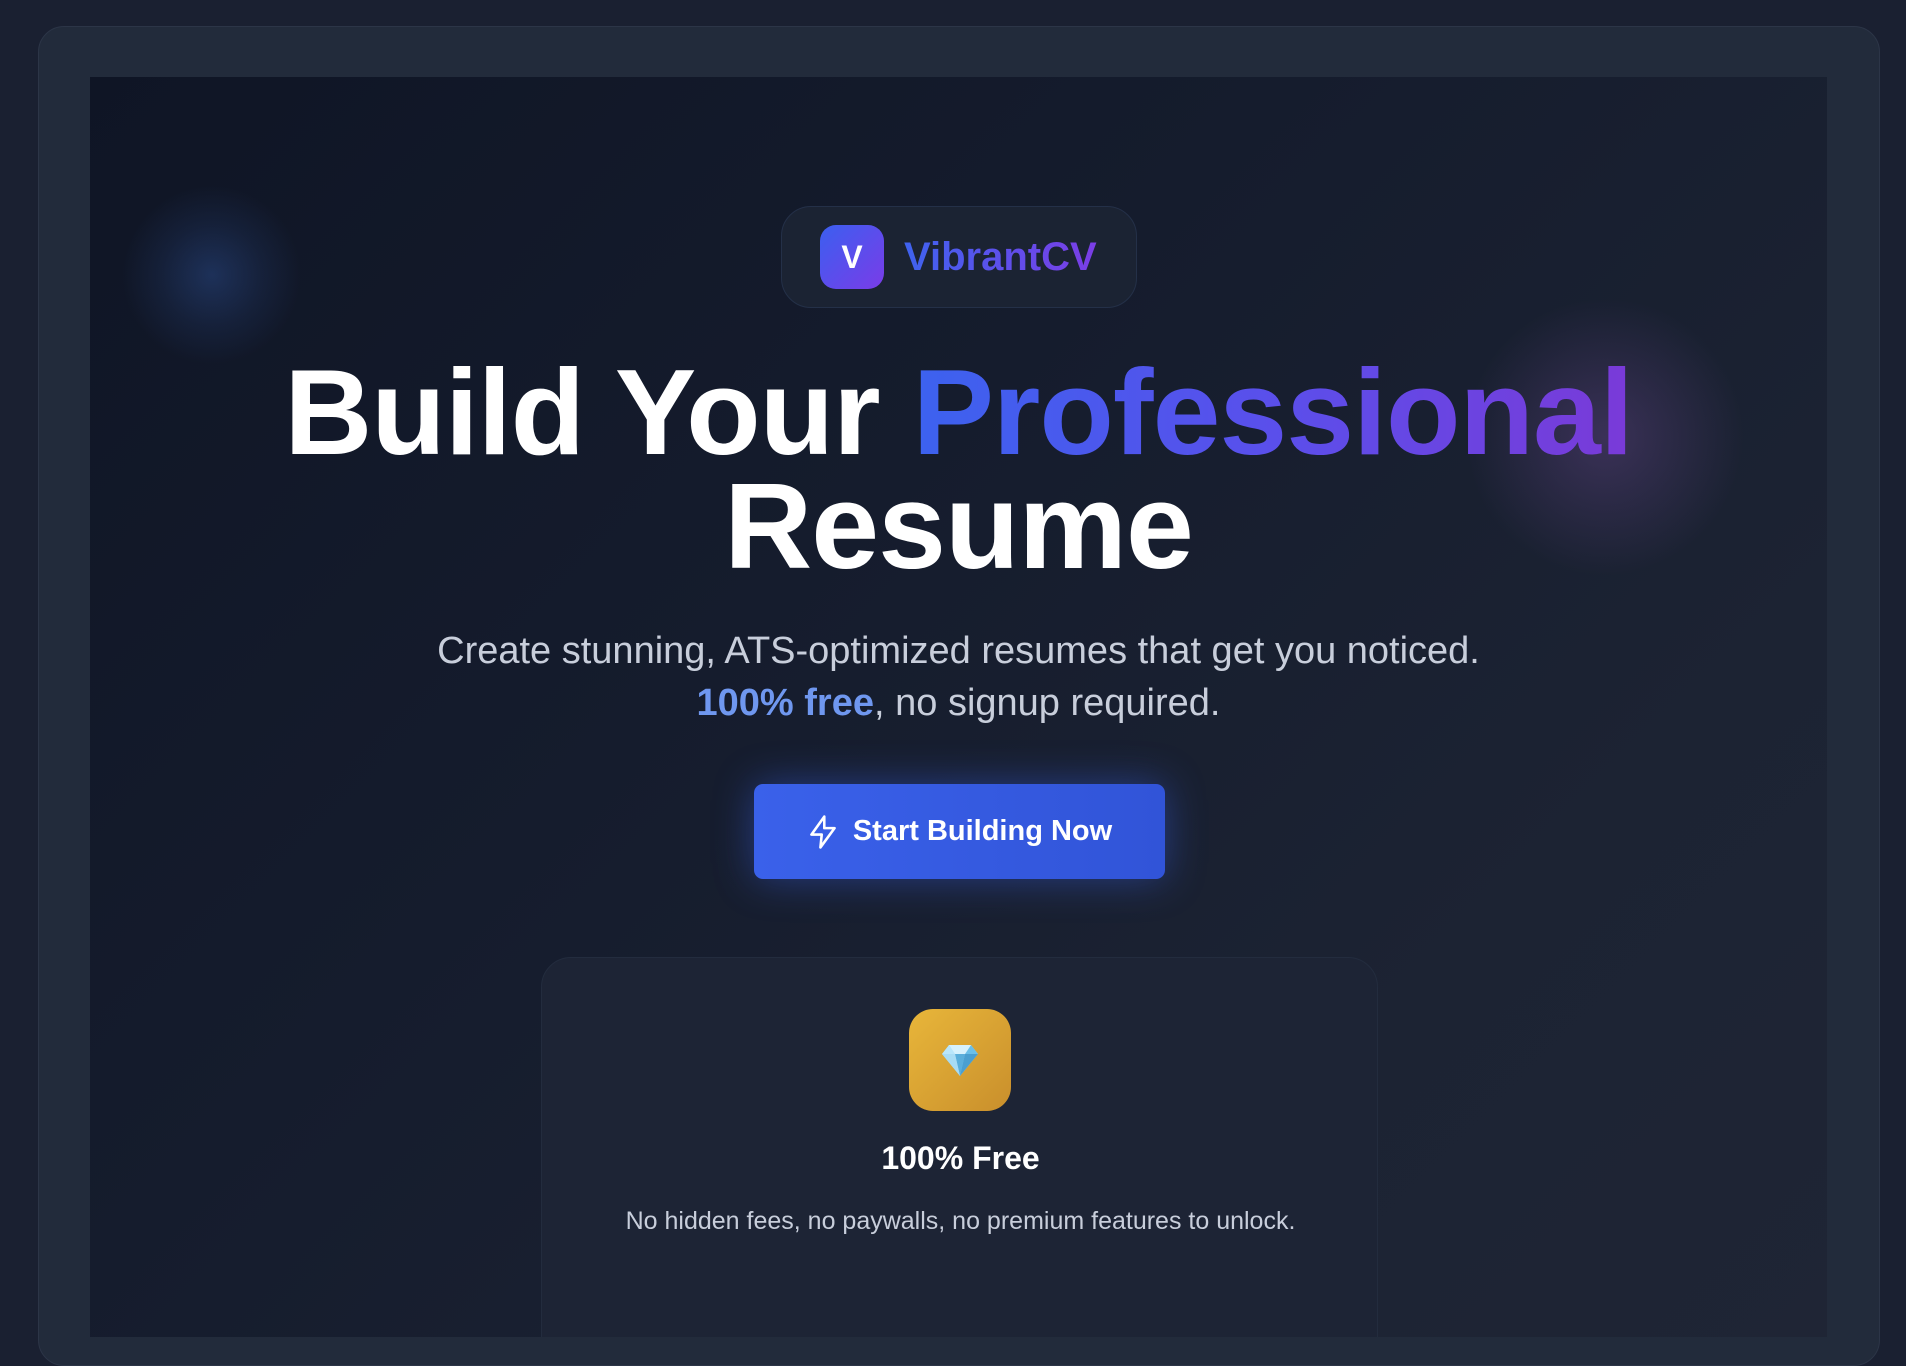 This screenshot has width=1906, height=1366. I want to click on hero-title-part2: Resume, so click(959, 526).